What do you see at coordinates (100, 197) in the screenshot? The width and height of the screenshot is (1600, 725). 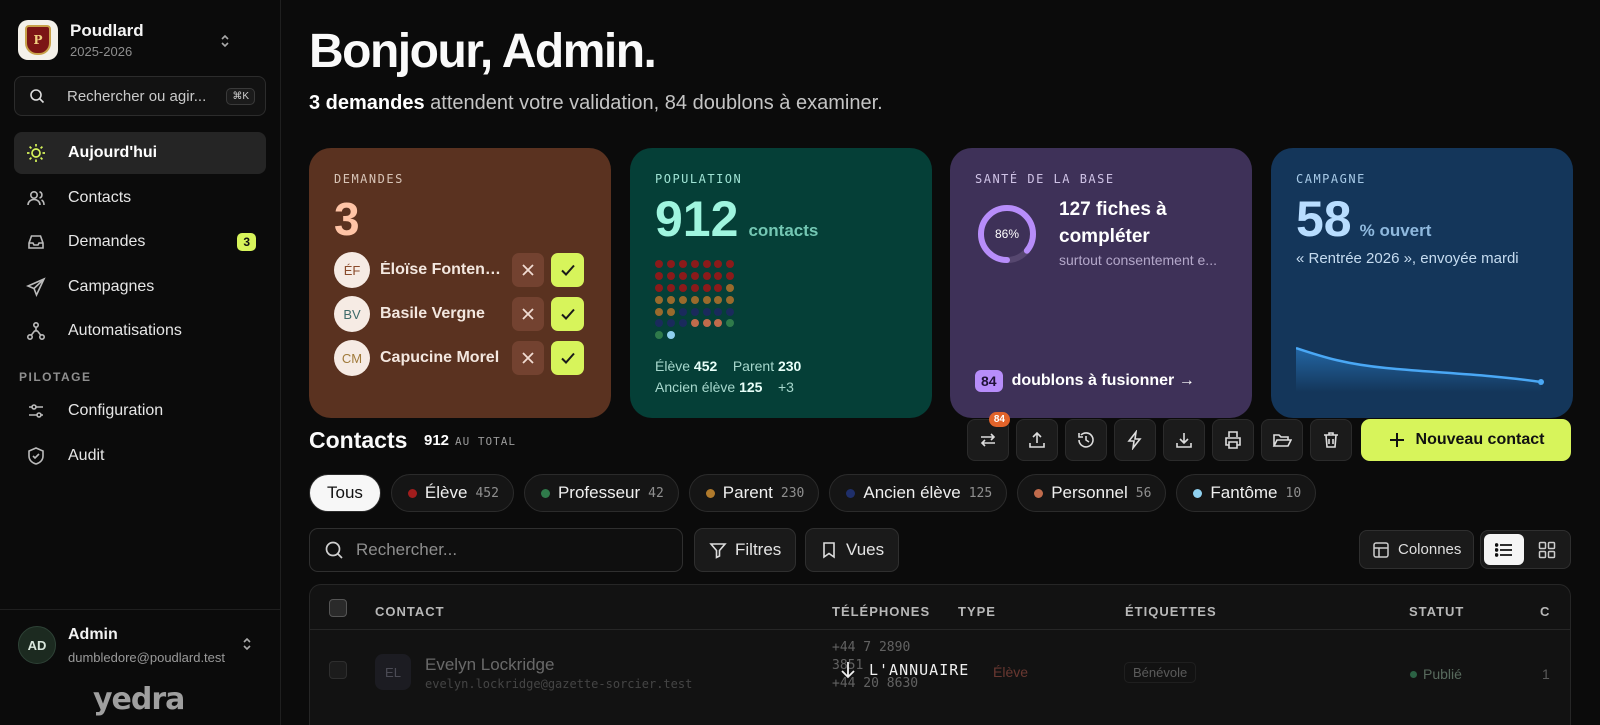 I see `nav-item-label: Contacts` at bounding box center [100, 197].